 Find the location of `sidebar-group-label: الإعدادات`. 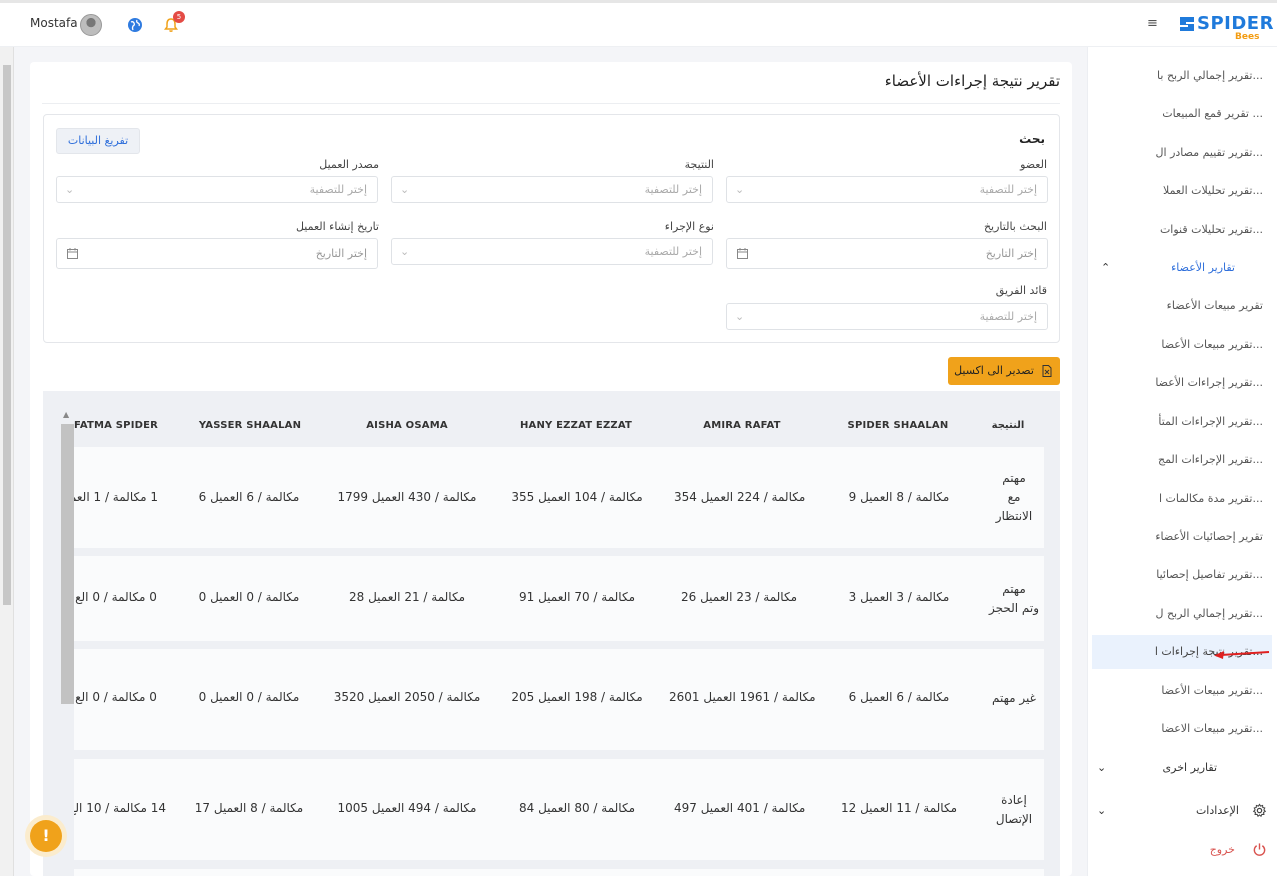

sidebar-group-label: الإعدادات is located at coordinates (1217, 810).